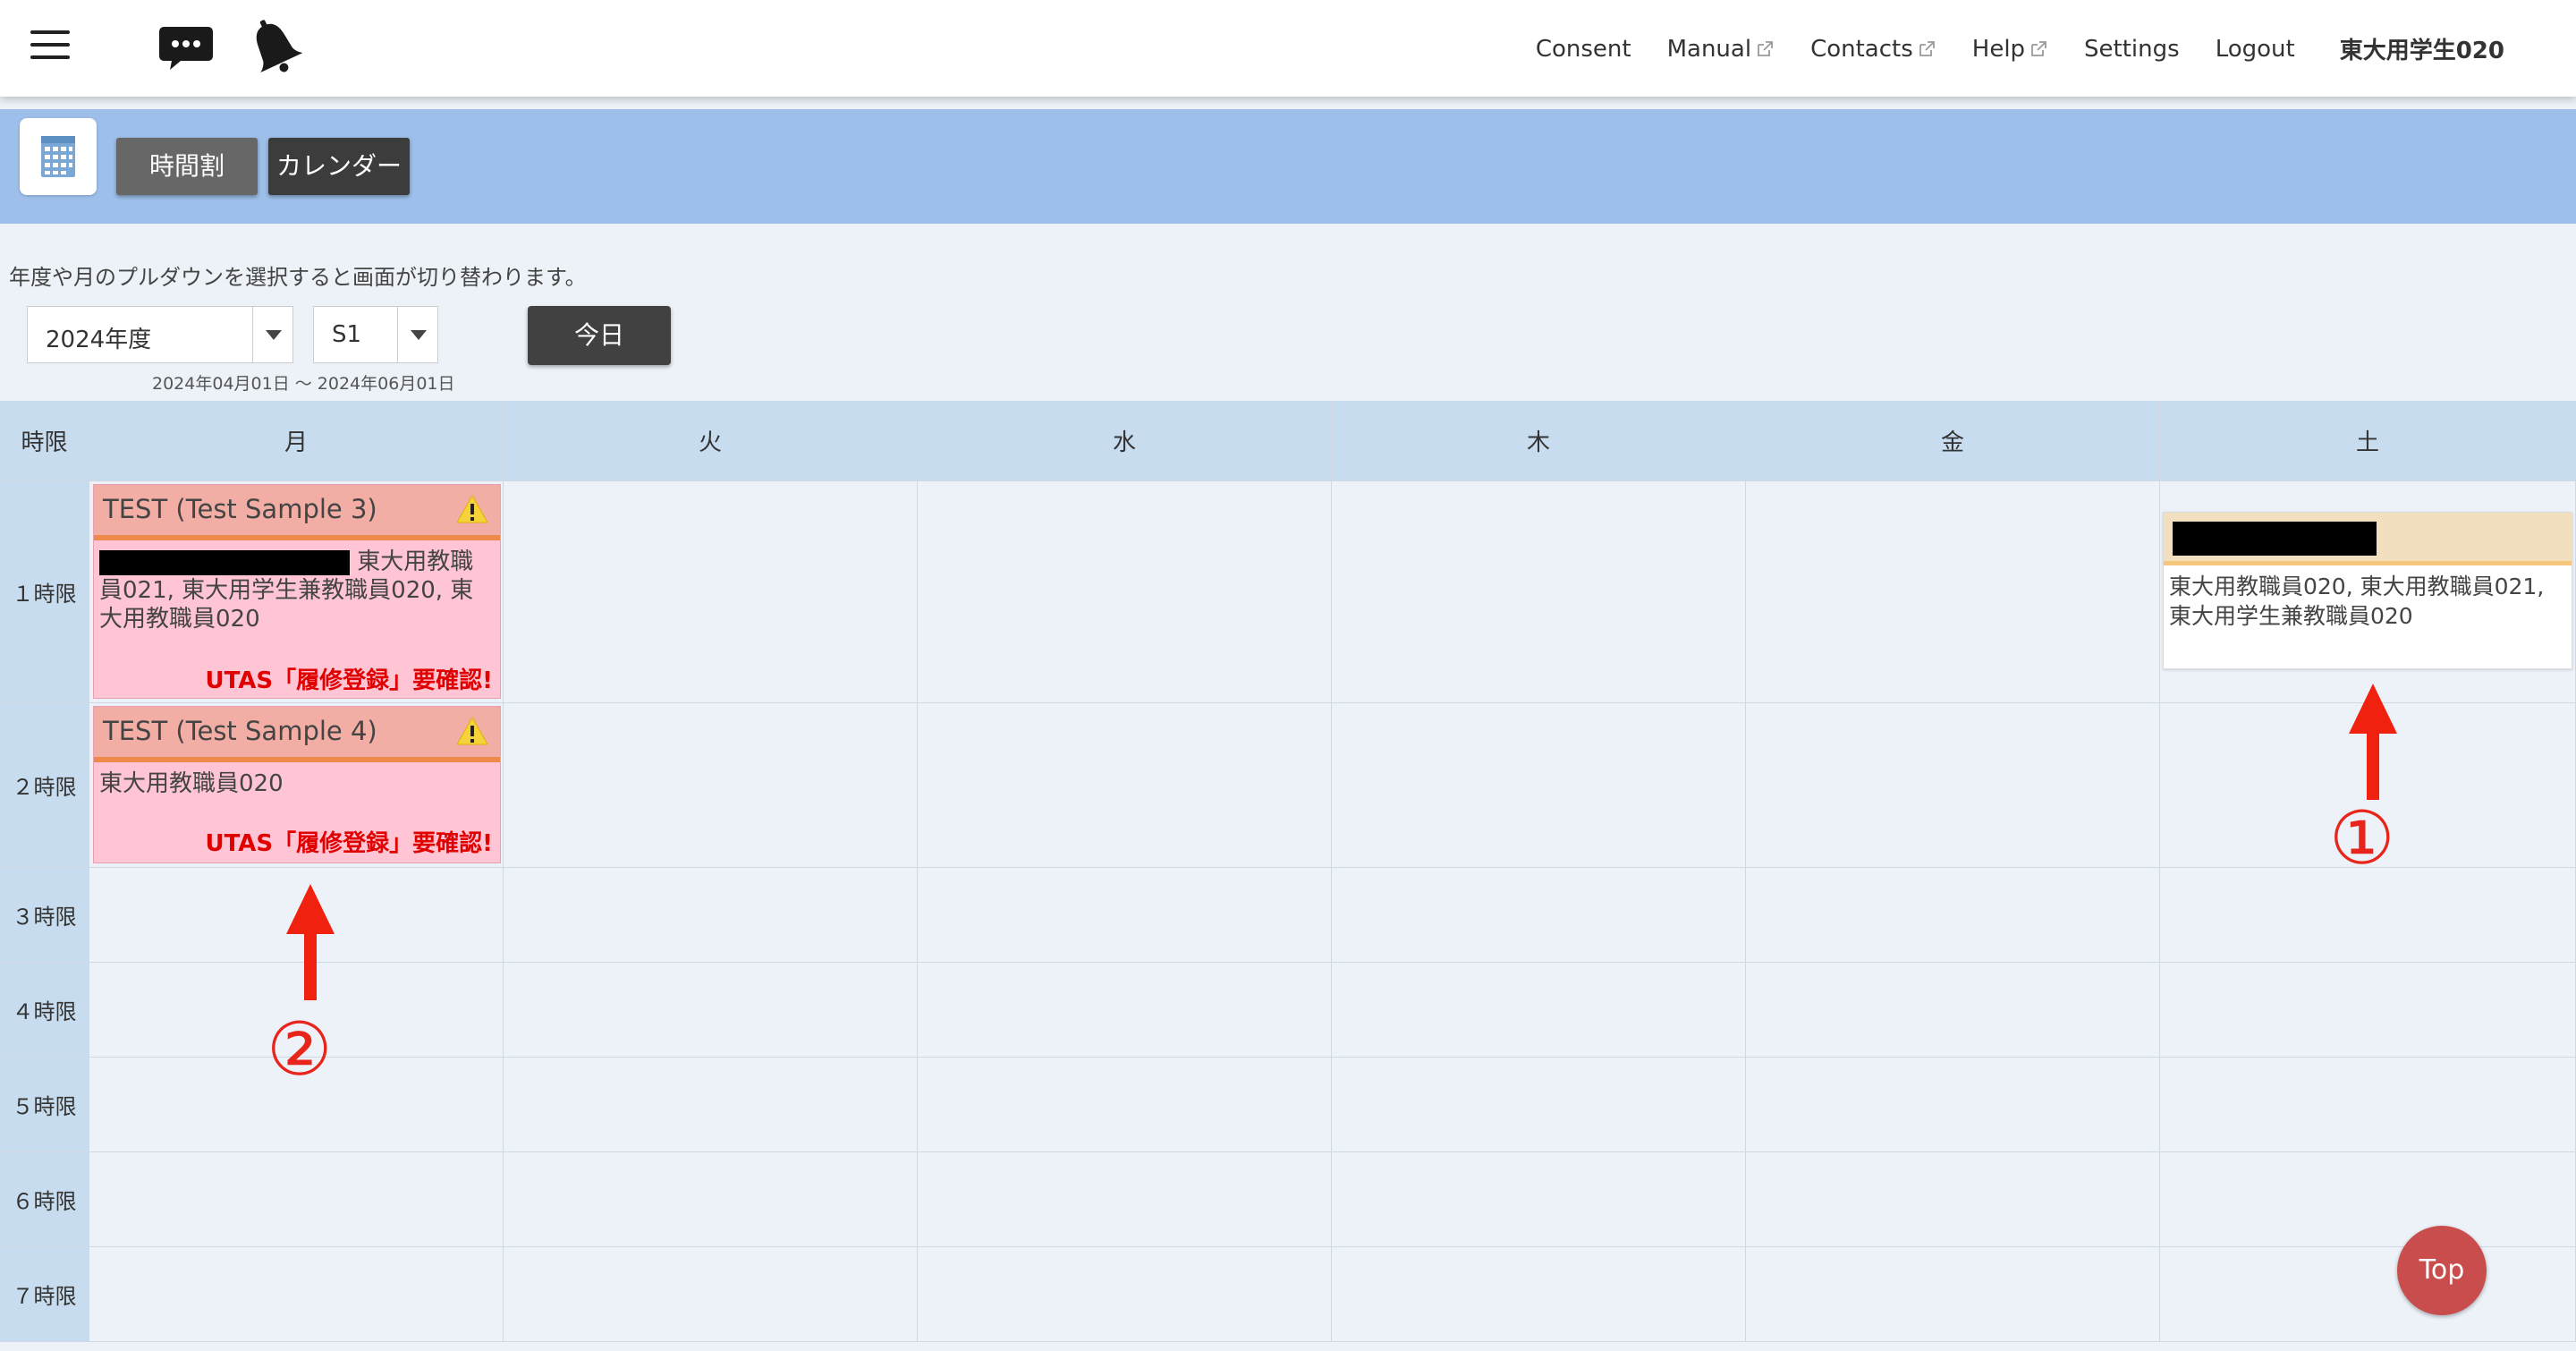 The height and width of the screenshot is (1351, 2576). I want to click on annotation-label-2: ②, so click(300, 1050).